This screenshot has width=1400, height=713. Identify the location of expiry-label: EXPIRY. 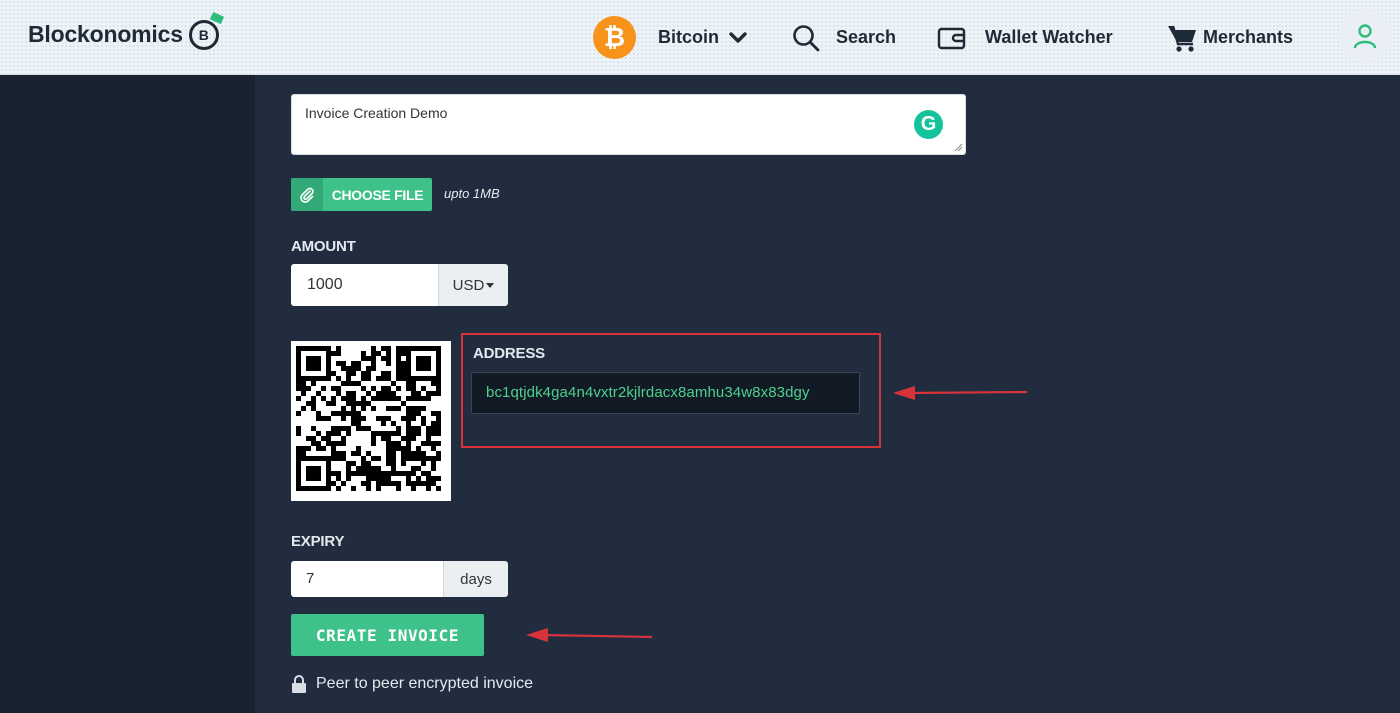
(318, 541).